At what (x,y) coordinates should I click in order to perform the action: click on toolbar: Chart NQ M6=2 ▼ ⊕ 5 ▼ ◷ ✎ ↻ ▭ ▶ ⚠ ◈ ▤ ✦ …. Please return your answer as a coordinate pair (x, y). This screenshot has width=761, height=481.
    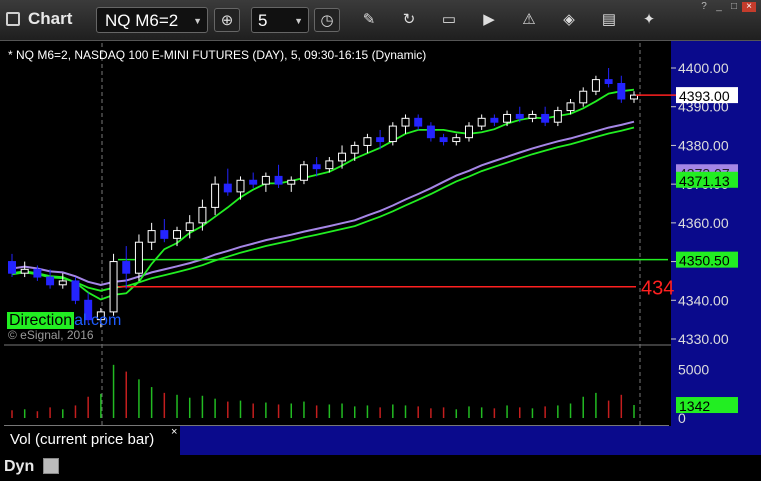
    Looking at the image, I should click on (380, 20).